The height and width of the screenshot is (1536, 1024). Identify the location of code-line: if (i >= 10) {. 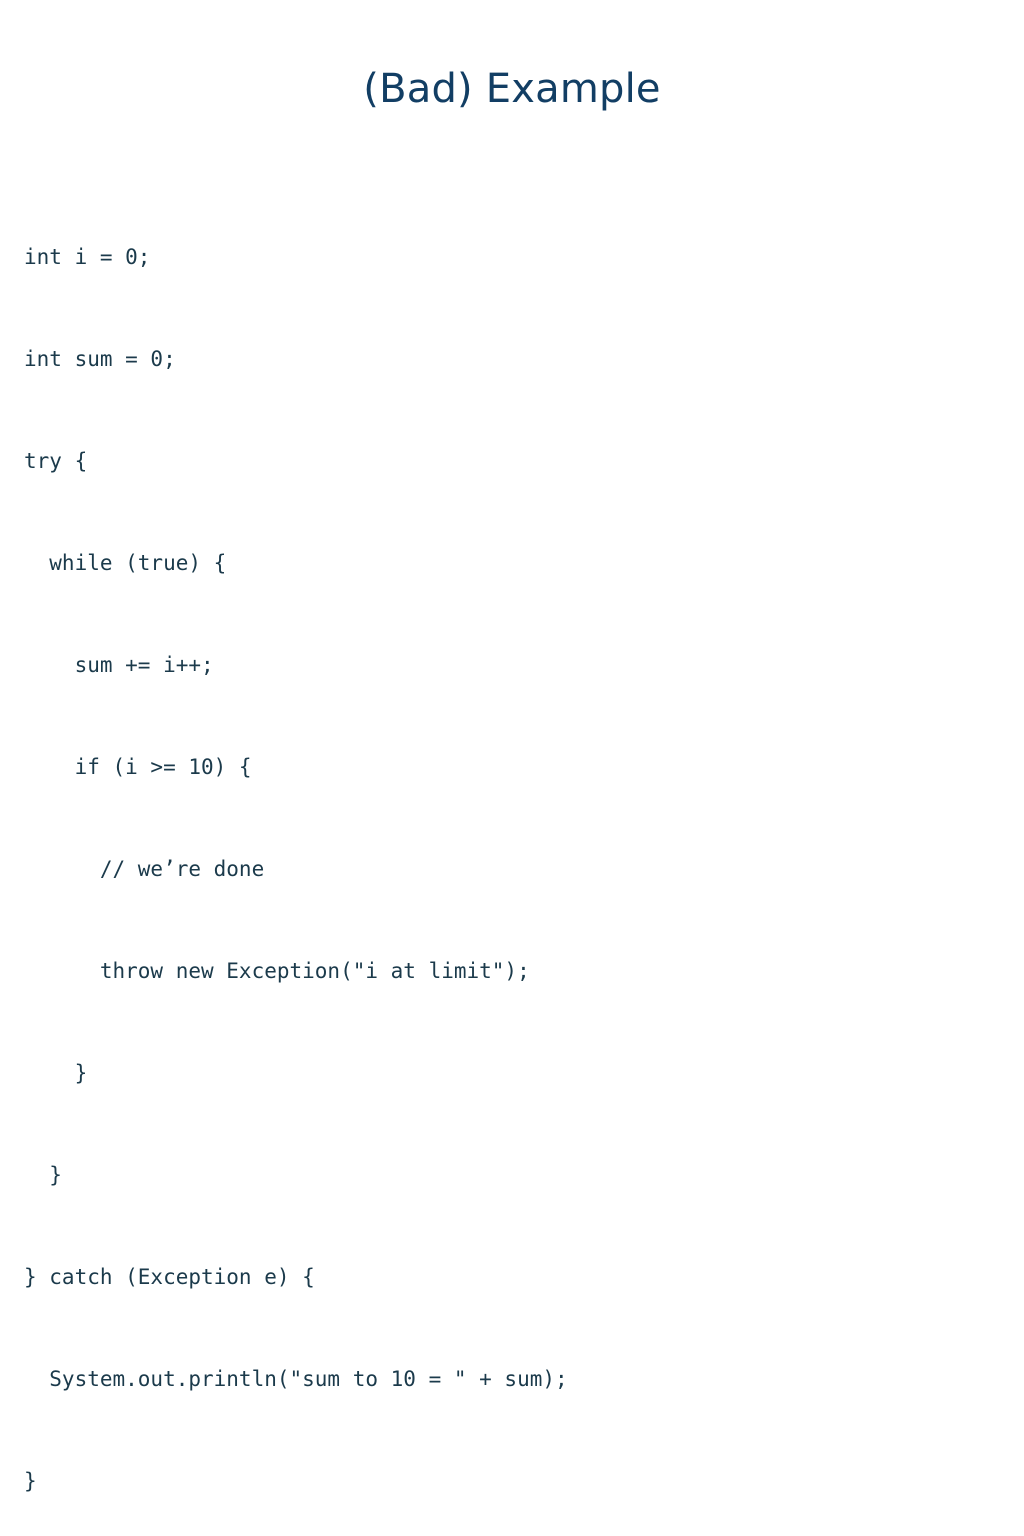
(138, 767).